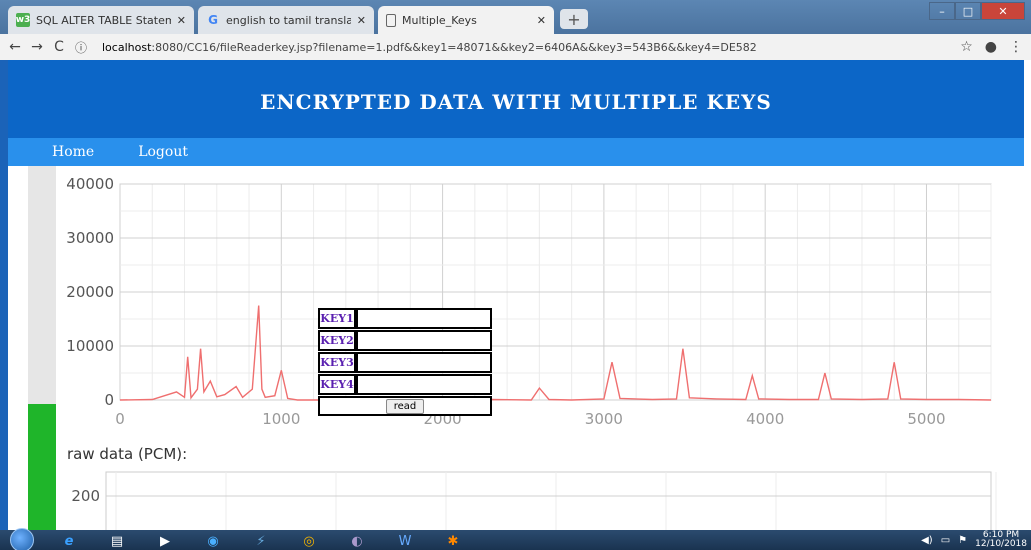 Image resolution: width=1031 pixels, height=550 pixels. I want to click on forward-arrow-icon: →, so click(37, 47).